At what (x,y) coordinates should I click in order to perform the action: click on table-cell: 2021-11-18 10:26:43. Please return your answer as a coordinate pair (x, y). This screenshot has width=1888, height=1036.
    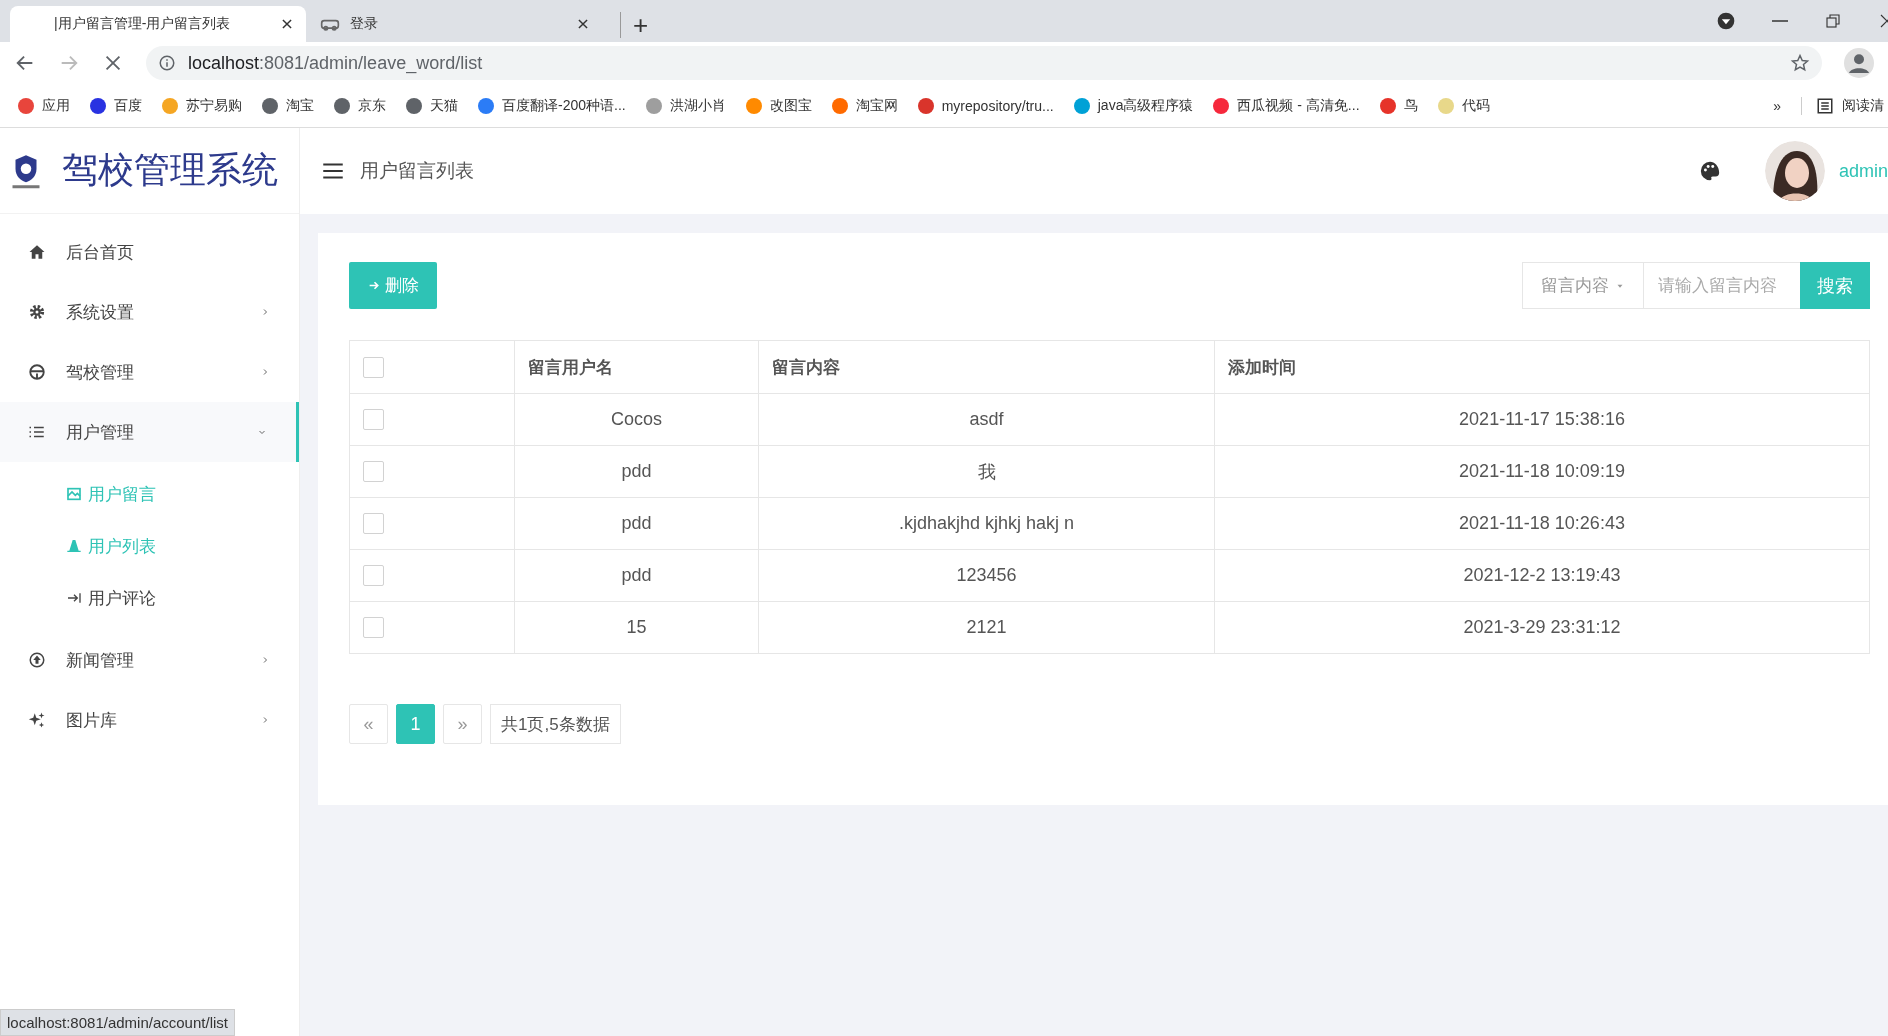
    Looking at the image, I should click on (1542, 523).